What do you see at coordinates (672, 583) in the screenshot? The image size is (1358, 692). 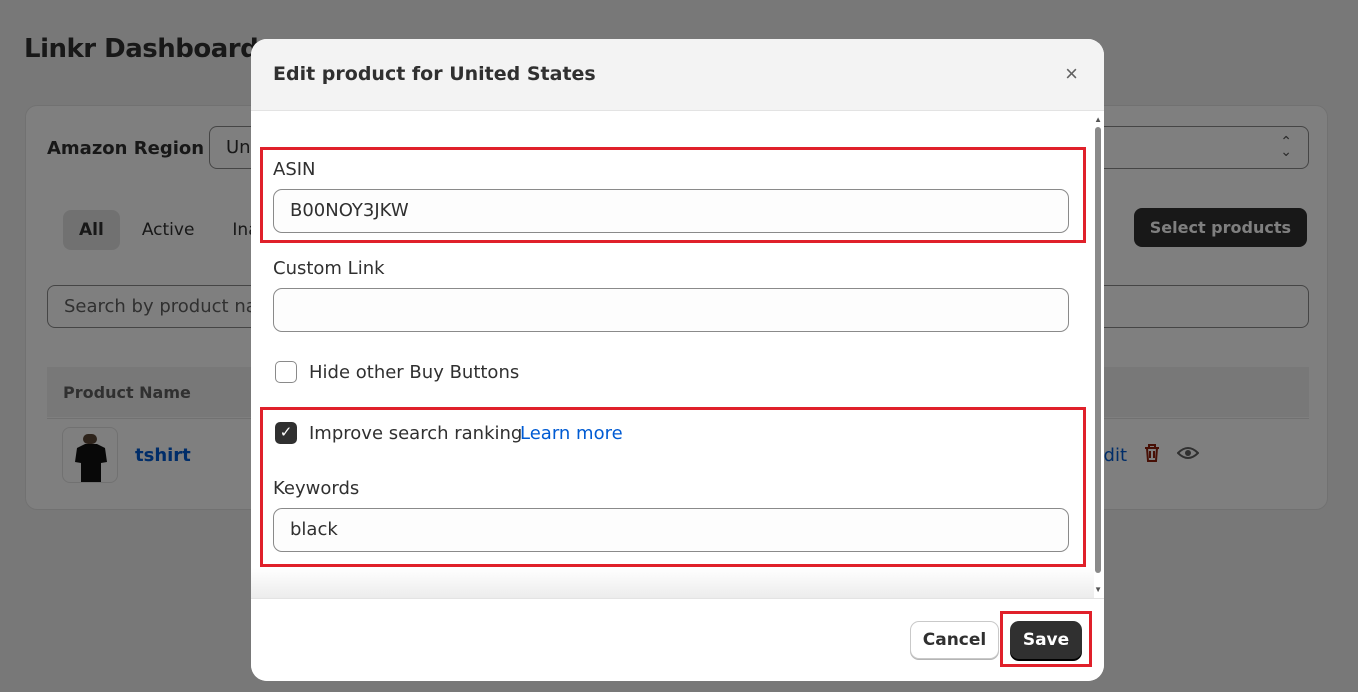 I see `body-bottom-fade` at bounding box center [672, 583].